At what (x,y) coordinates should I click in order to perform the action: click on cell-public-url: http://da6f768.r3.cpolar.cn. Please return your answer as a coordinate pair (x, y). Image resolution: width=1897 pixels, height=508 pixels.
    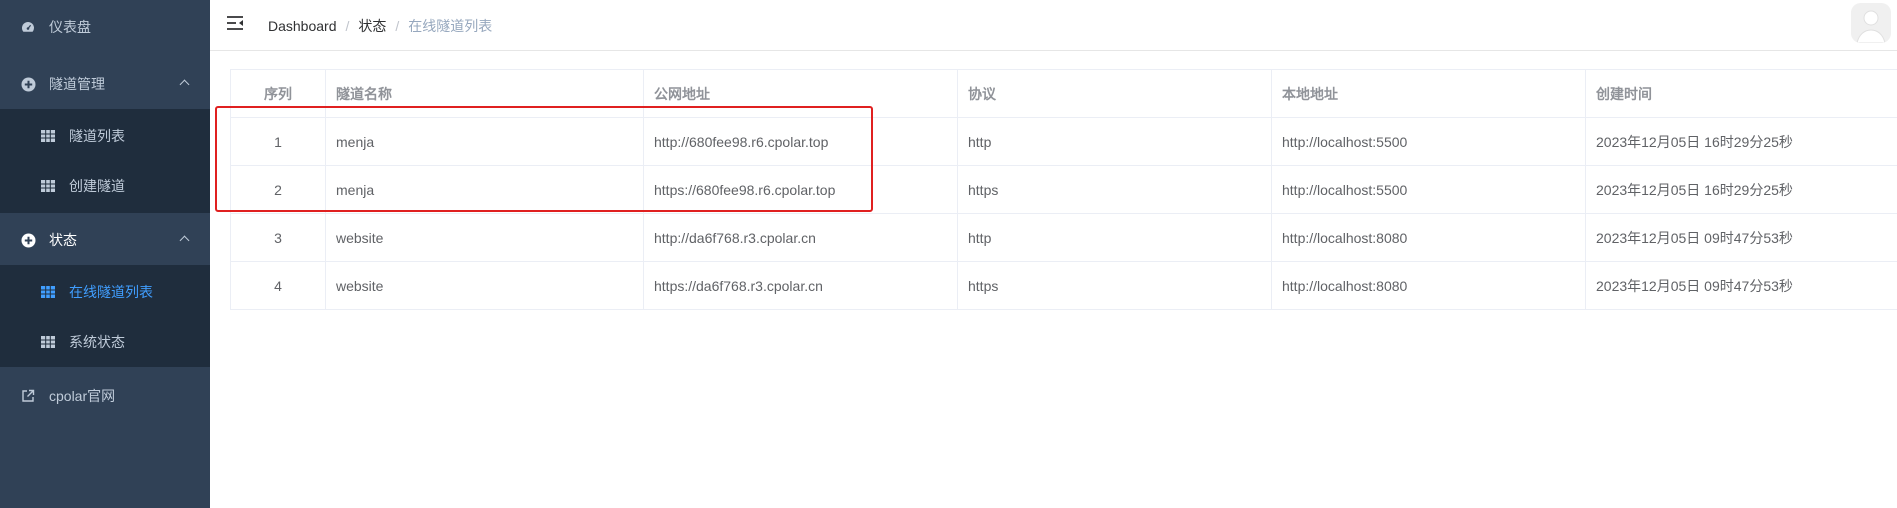
    Looking at the image, I should click on (800, 237).